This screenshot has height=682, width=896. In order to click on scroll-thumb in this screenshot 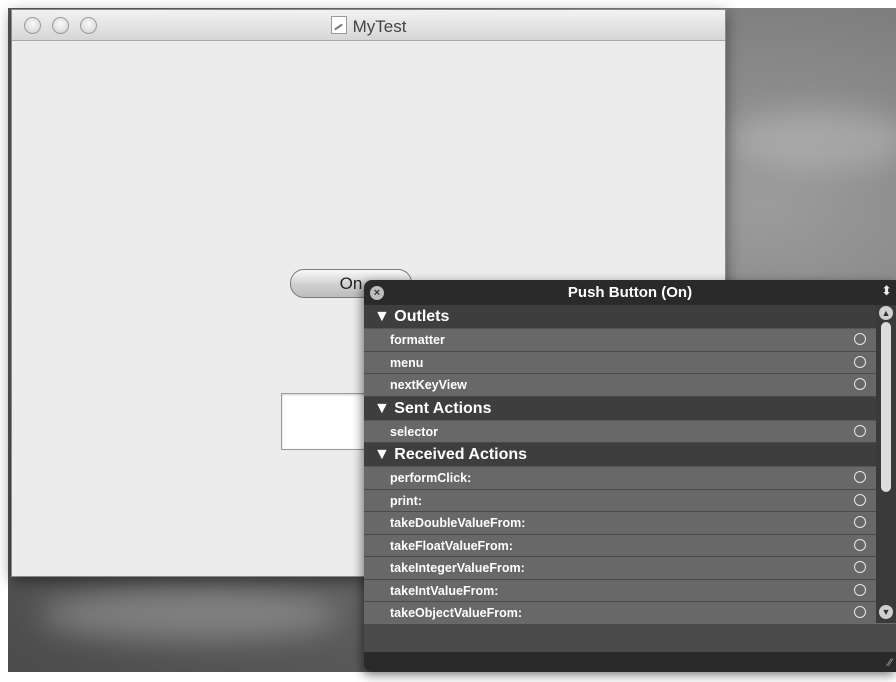, I will do `click(886, 407)`.